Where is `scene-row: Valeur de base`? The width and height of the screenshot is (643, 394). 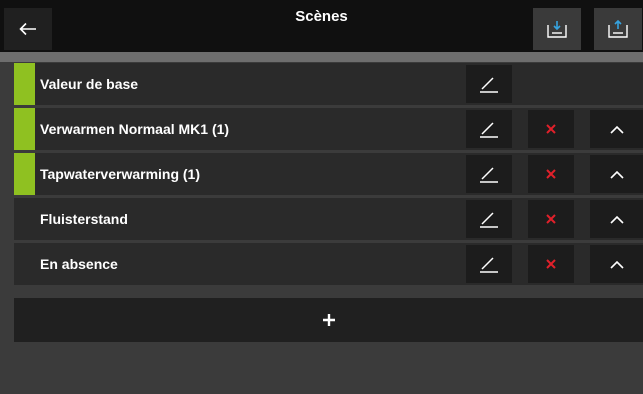
scene-row: Valeur de base is located at coordinates (328, 84).